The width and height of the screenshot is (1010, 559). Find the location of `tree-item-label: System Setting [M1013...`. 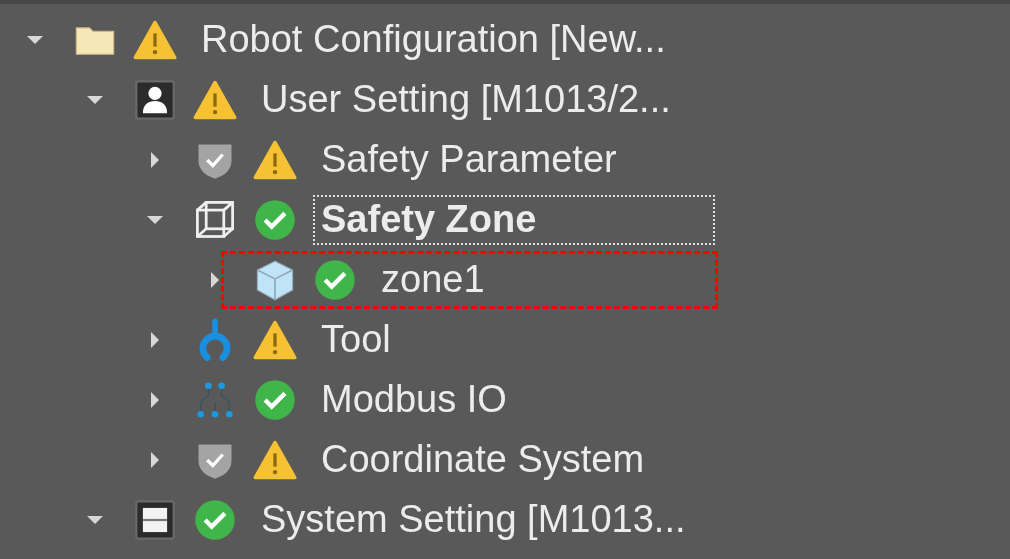

tree-item-label: System Setting [M1013... is located at coordinates (484, 520).